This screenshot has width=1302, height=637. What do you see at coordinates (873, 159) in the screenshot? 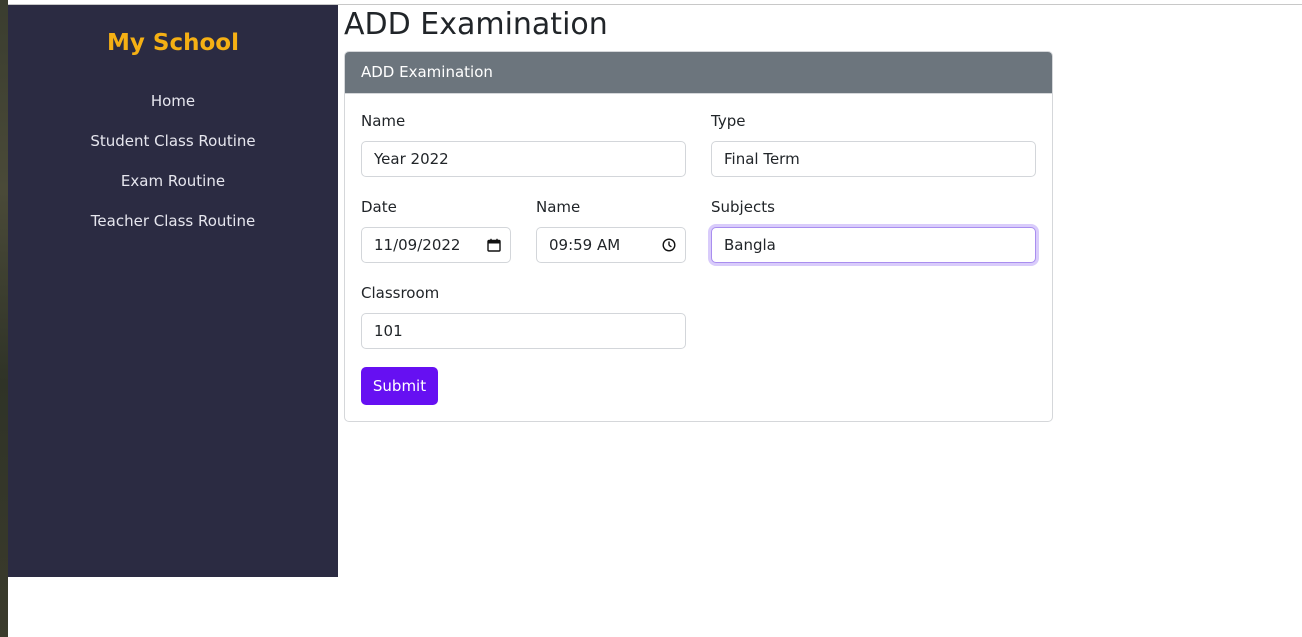
I see `type-input: Final Term` at bounding box center [873, 159].